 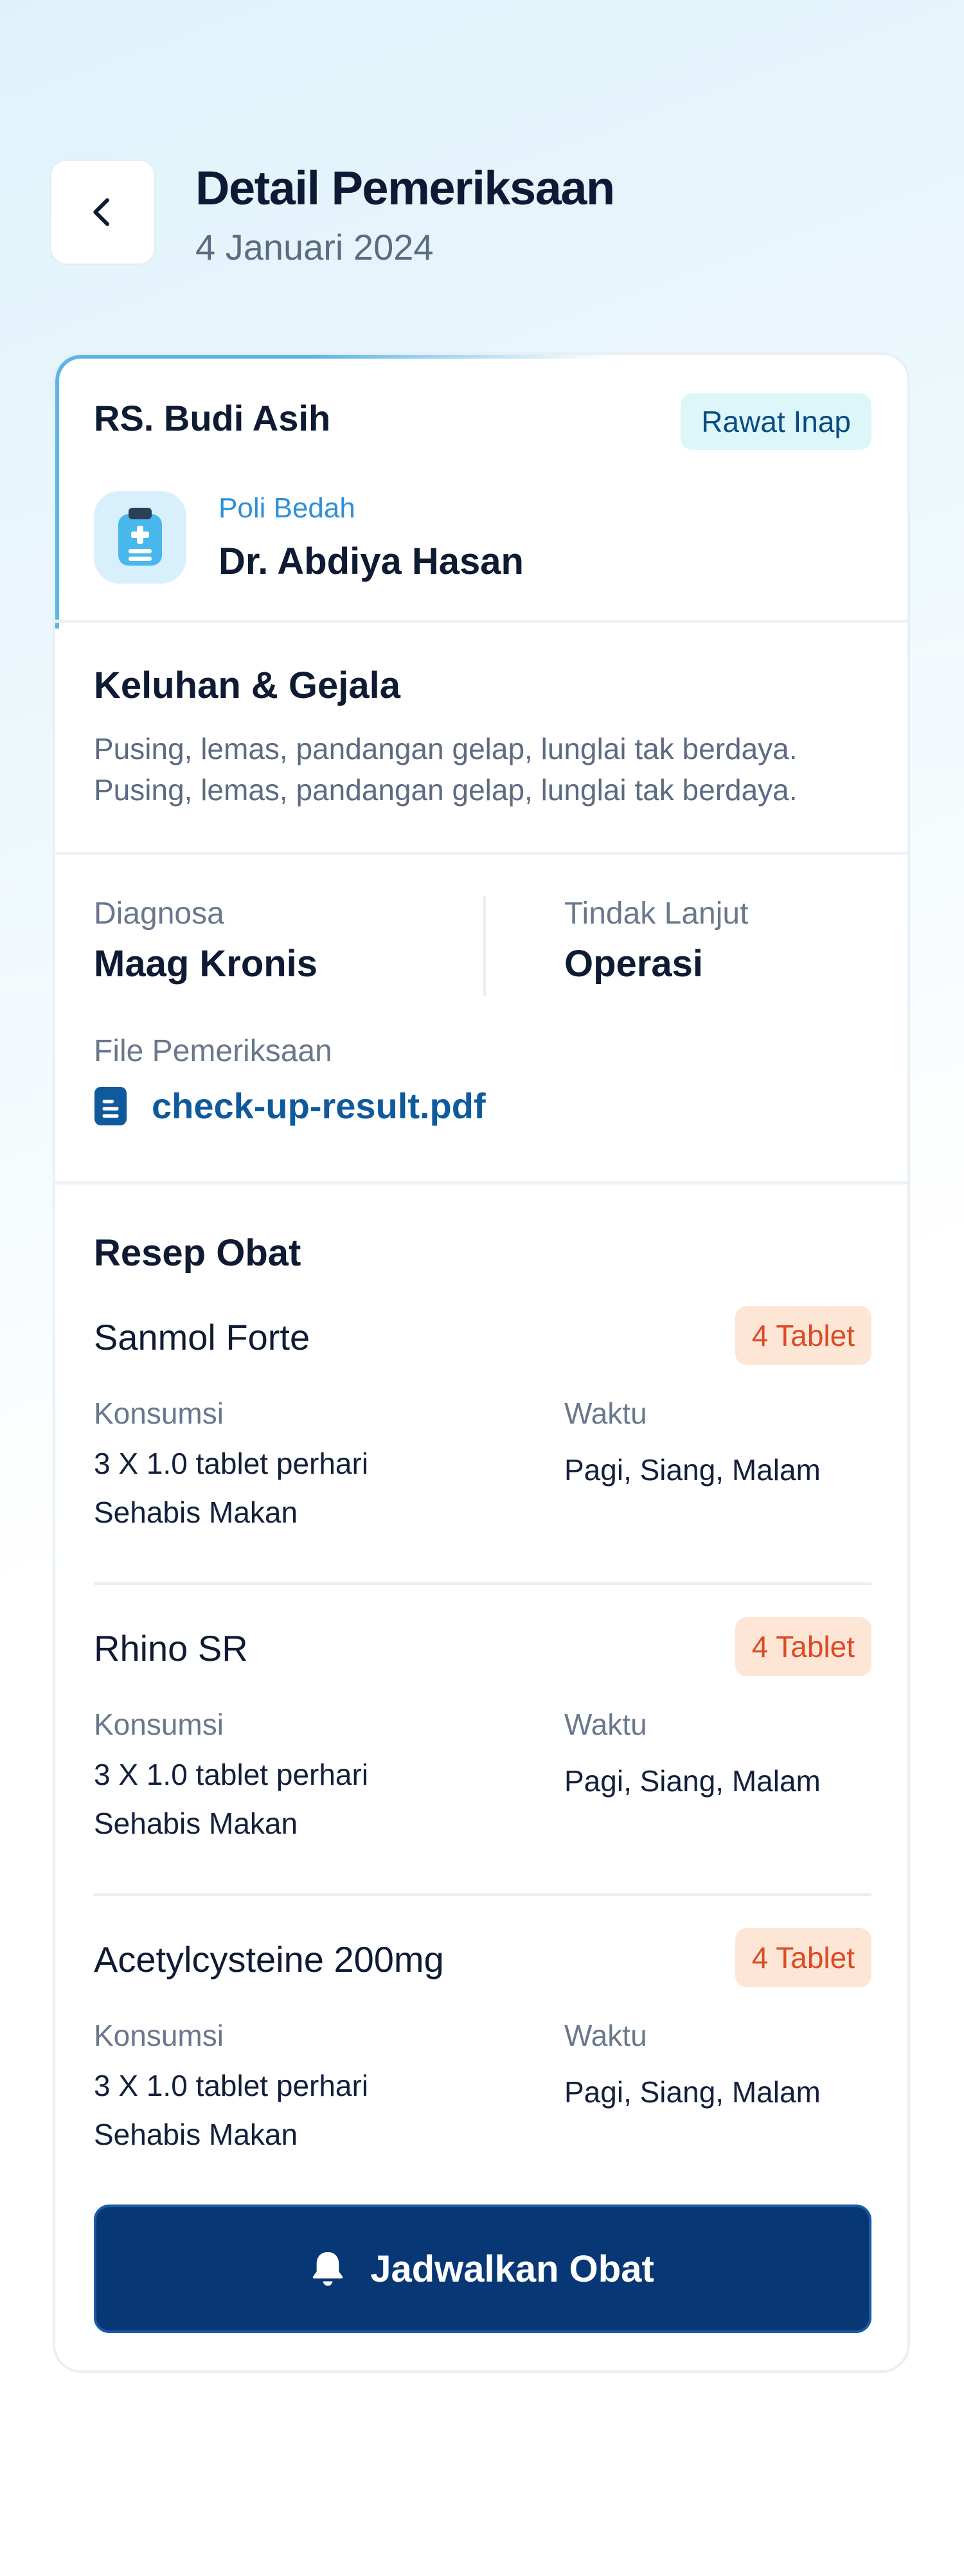 What do you see at coordinates (213, 1051) in the screenshot?
I see `file-label: File Pemeriksaan` at bounding box center [213, 1051].